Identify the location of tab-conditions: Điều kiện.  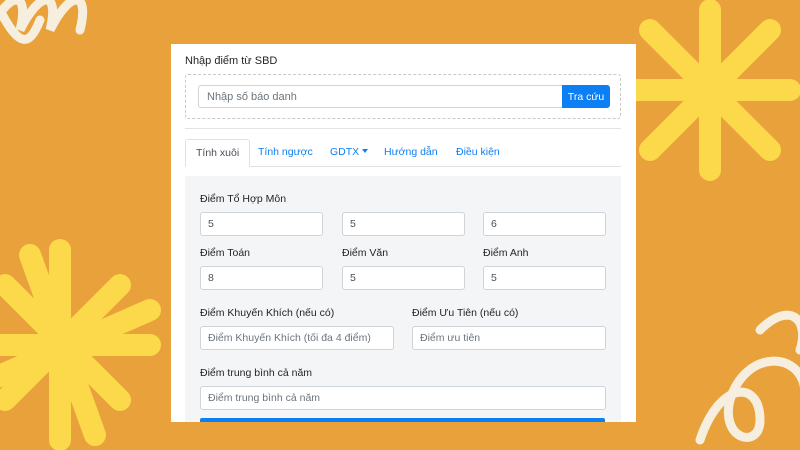
(478, 152).